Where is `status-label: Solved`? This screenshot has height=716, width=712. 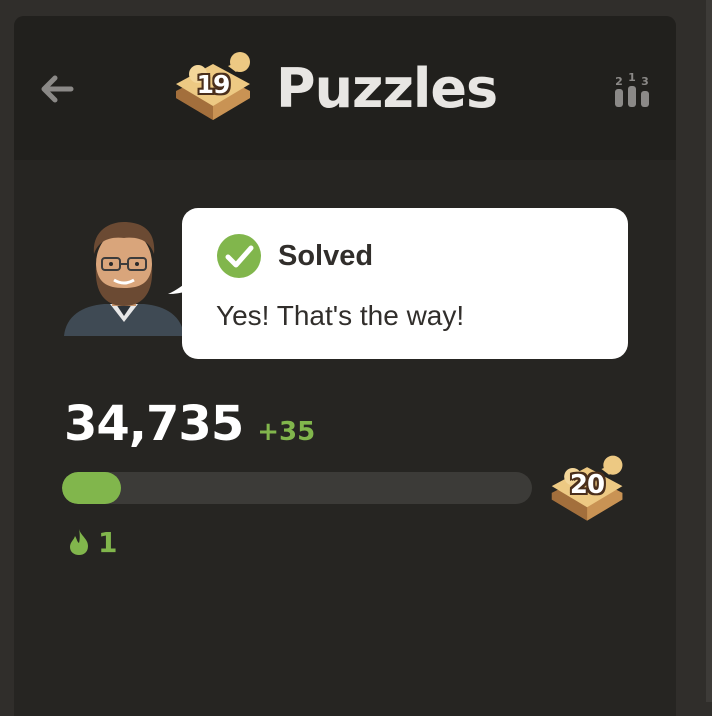
status-label: Solved is located at coordinates (326, 255).